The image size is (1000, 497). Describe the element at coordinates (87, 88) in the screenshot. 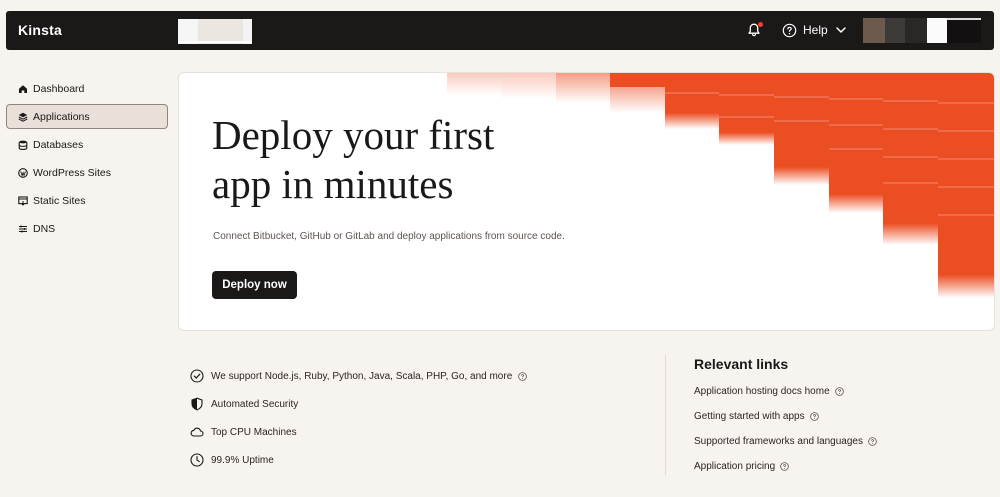

I see `sidebar-item-dashboard: Dashboard` at that location.